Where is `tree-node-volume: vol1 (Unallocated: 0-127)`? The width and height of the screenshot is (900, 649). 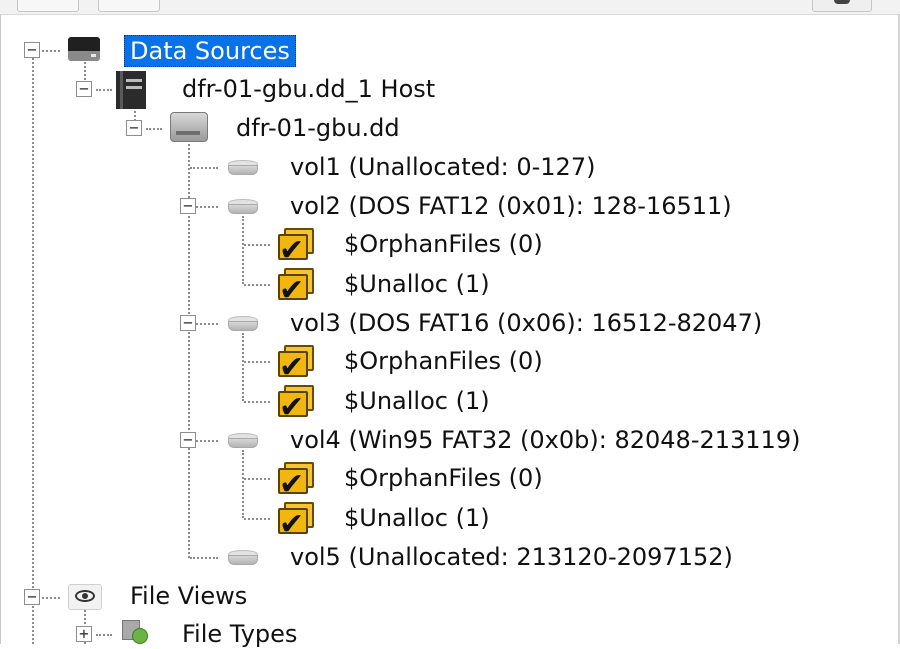 tree-node-volume: vol1 (Unallocated: 0-127) is located at coordinates (442, 167).